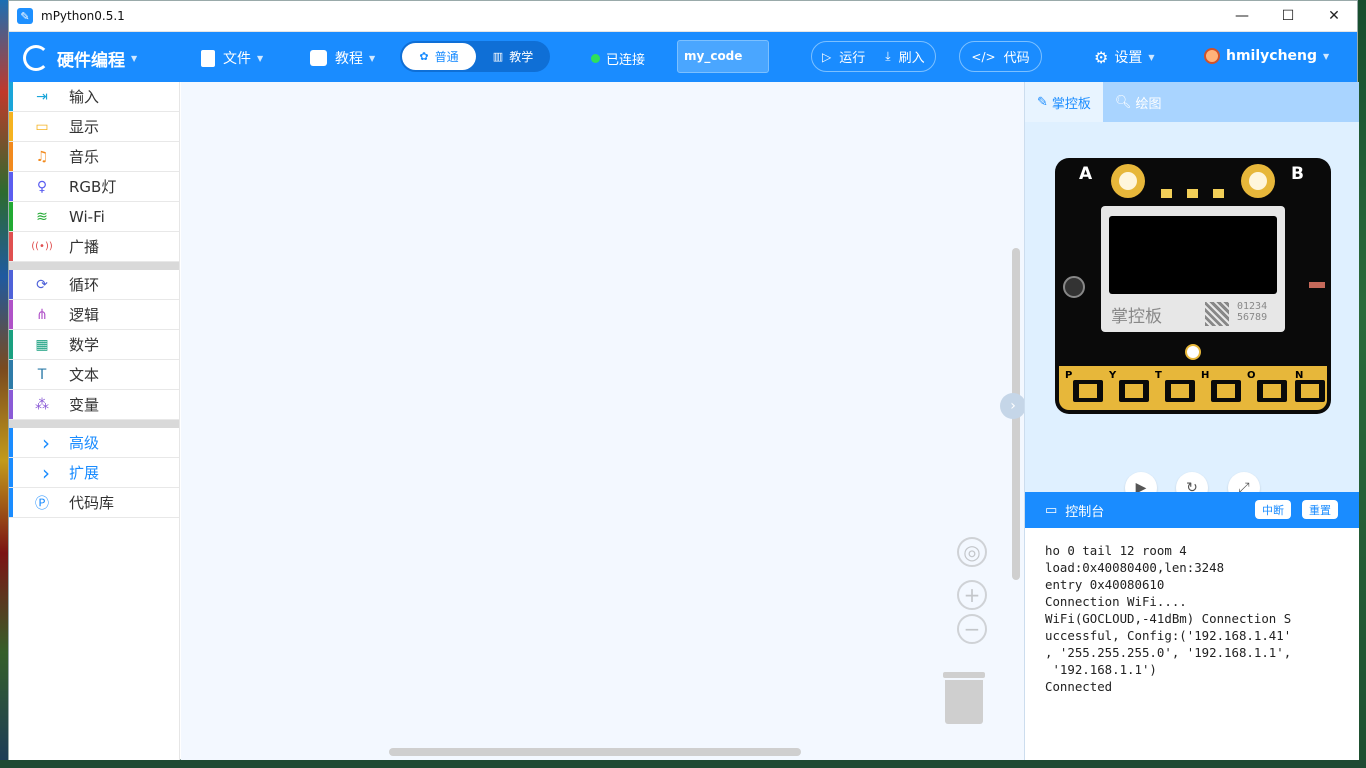 The height and width of the screenshot is (768, 1366). I want to click on sidebar-item-12: › 扩展, so click(94, 473).